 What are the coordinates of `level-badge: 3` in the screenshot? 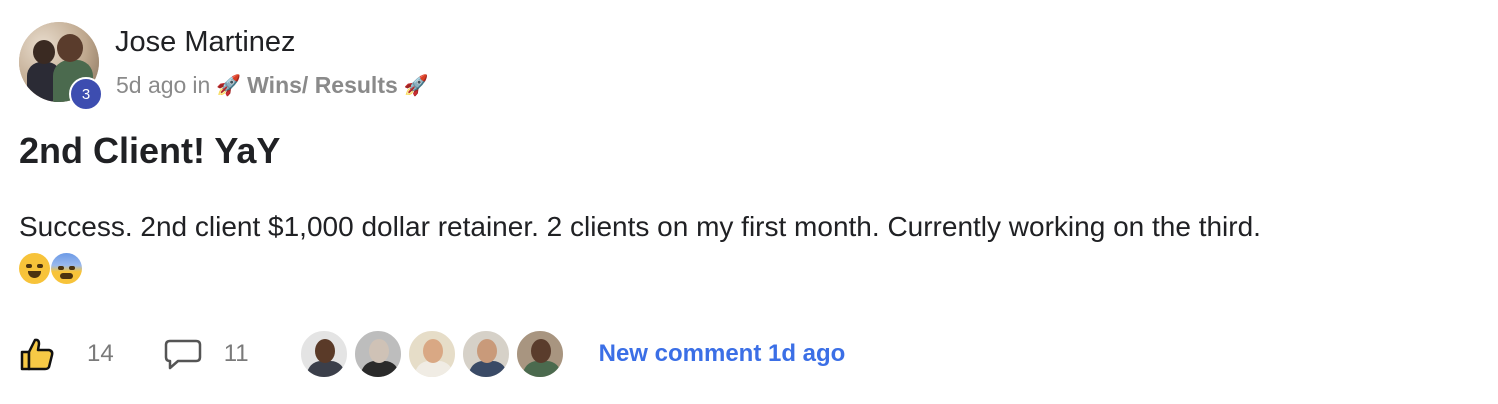 It's located at (86, 94).